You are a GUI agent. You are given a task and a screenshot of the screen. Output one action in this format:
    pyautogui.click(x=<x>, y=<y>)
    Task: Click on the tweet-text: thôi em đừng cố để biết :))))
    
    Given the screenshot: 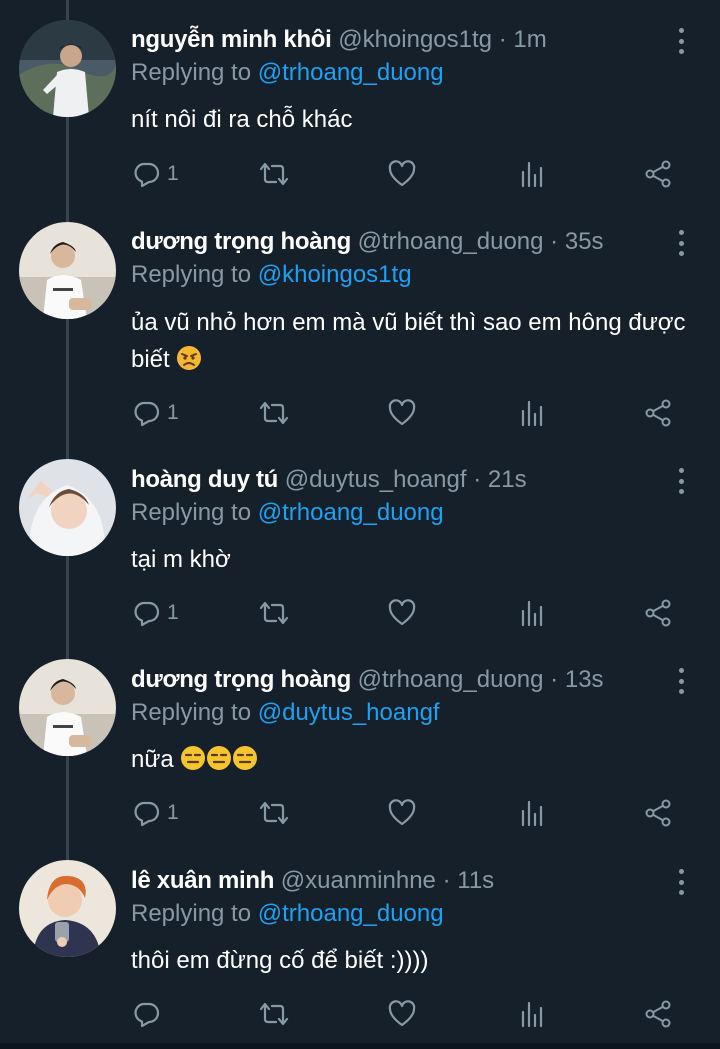 What is the action you would take?
    pyautogui.click(x=280, y=960)
    